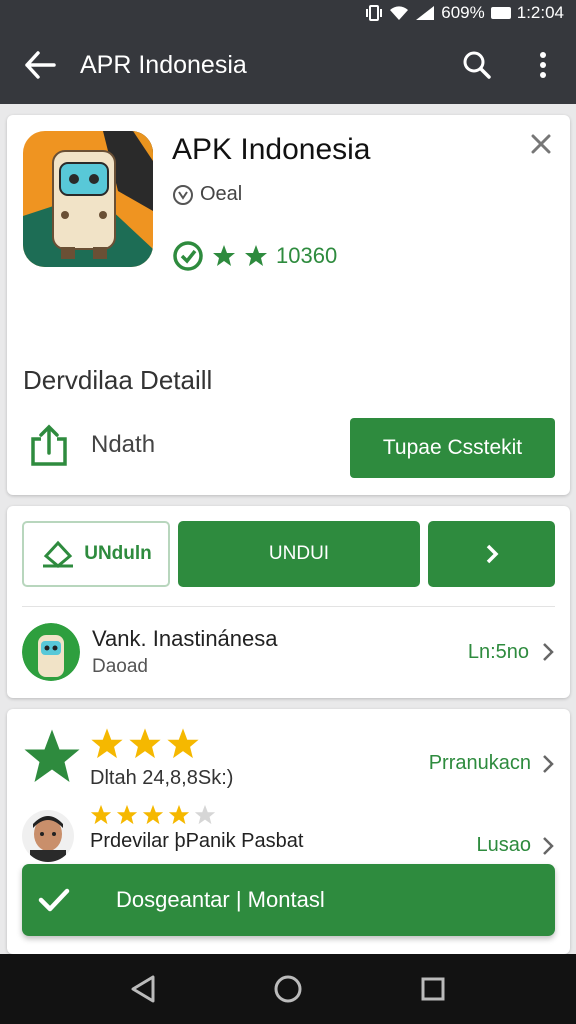 The image size is (576, 1024). Describe the element at coordinates (58, 554) in the screenshot. I see `download-icon` at that location.